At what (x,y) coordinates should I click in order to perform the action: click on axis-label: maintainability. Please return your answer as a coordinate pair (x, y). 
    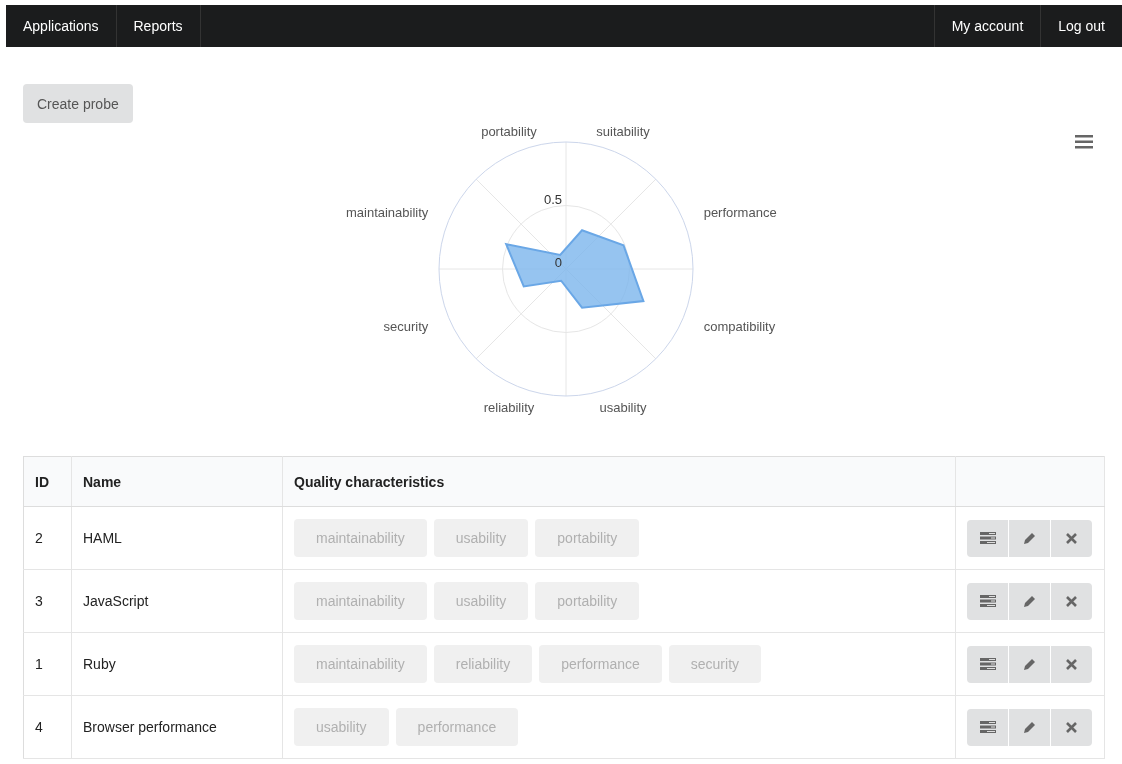
    Looking at the image, I should click on (387, 212).